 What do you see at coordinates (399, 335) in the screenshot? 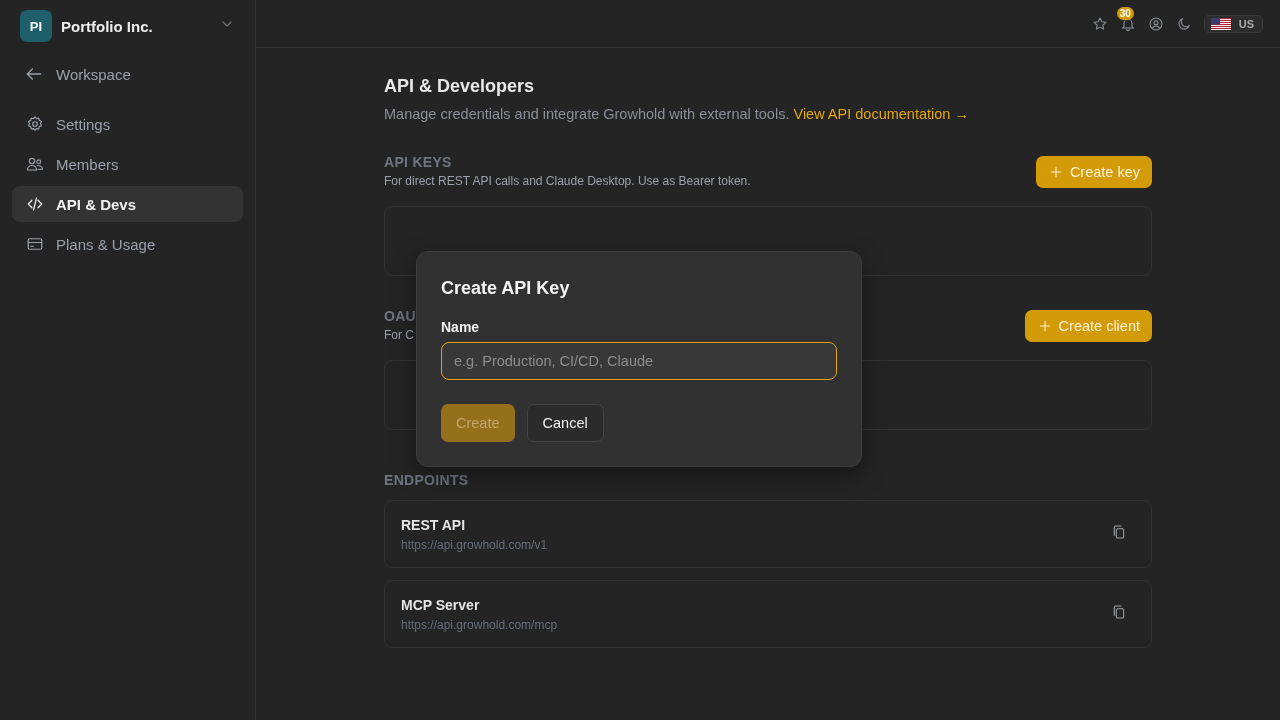
I see `section-description: For C` at bounding box center [399, 335].